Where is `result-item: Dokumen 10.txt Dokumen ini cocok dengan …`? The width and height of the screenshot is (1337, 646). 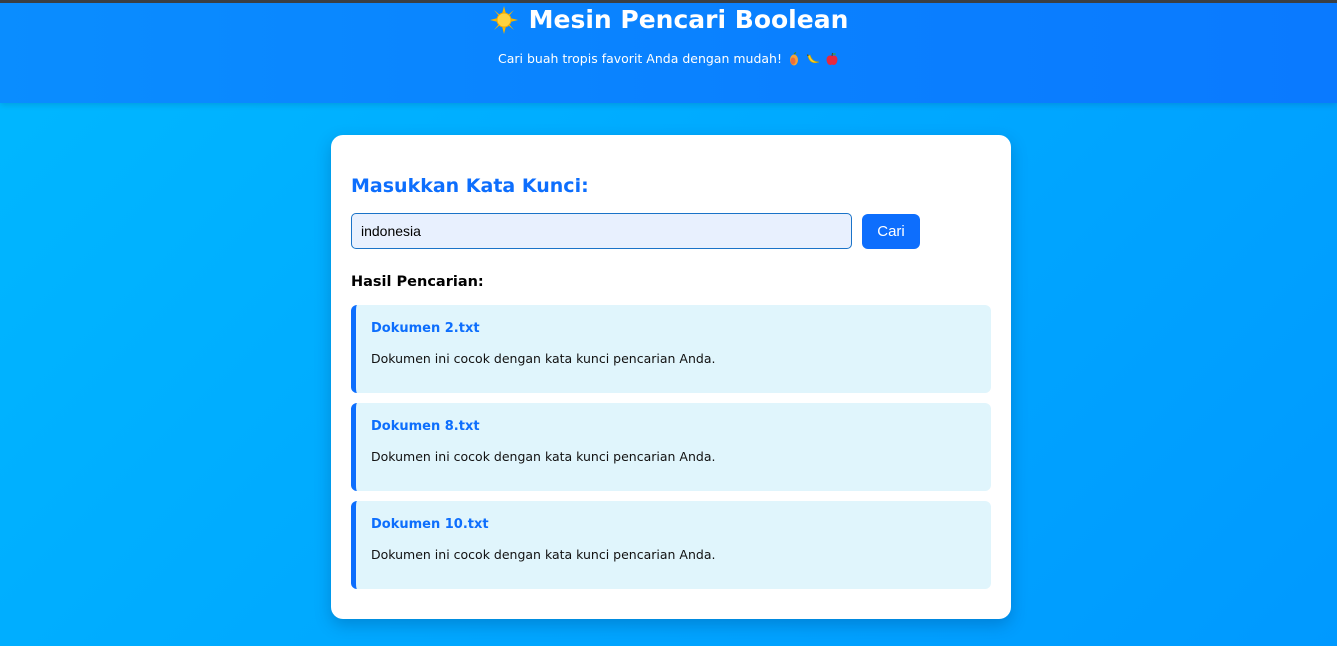 result-item: Dokumen 10.txt Dokumen ini cocok dengan … is located at coordinates (671, 545).